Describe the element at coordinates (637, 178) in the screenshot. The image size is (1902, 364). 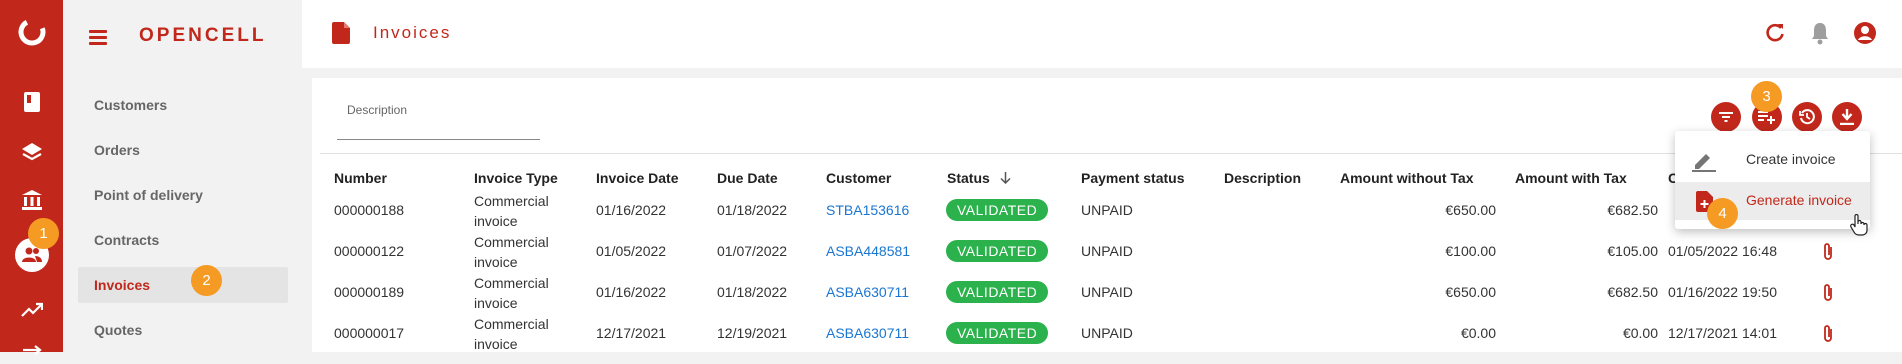
I see `col-header-invoice-date: Invoice Date` at that location.